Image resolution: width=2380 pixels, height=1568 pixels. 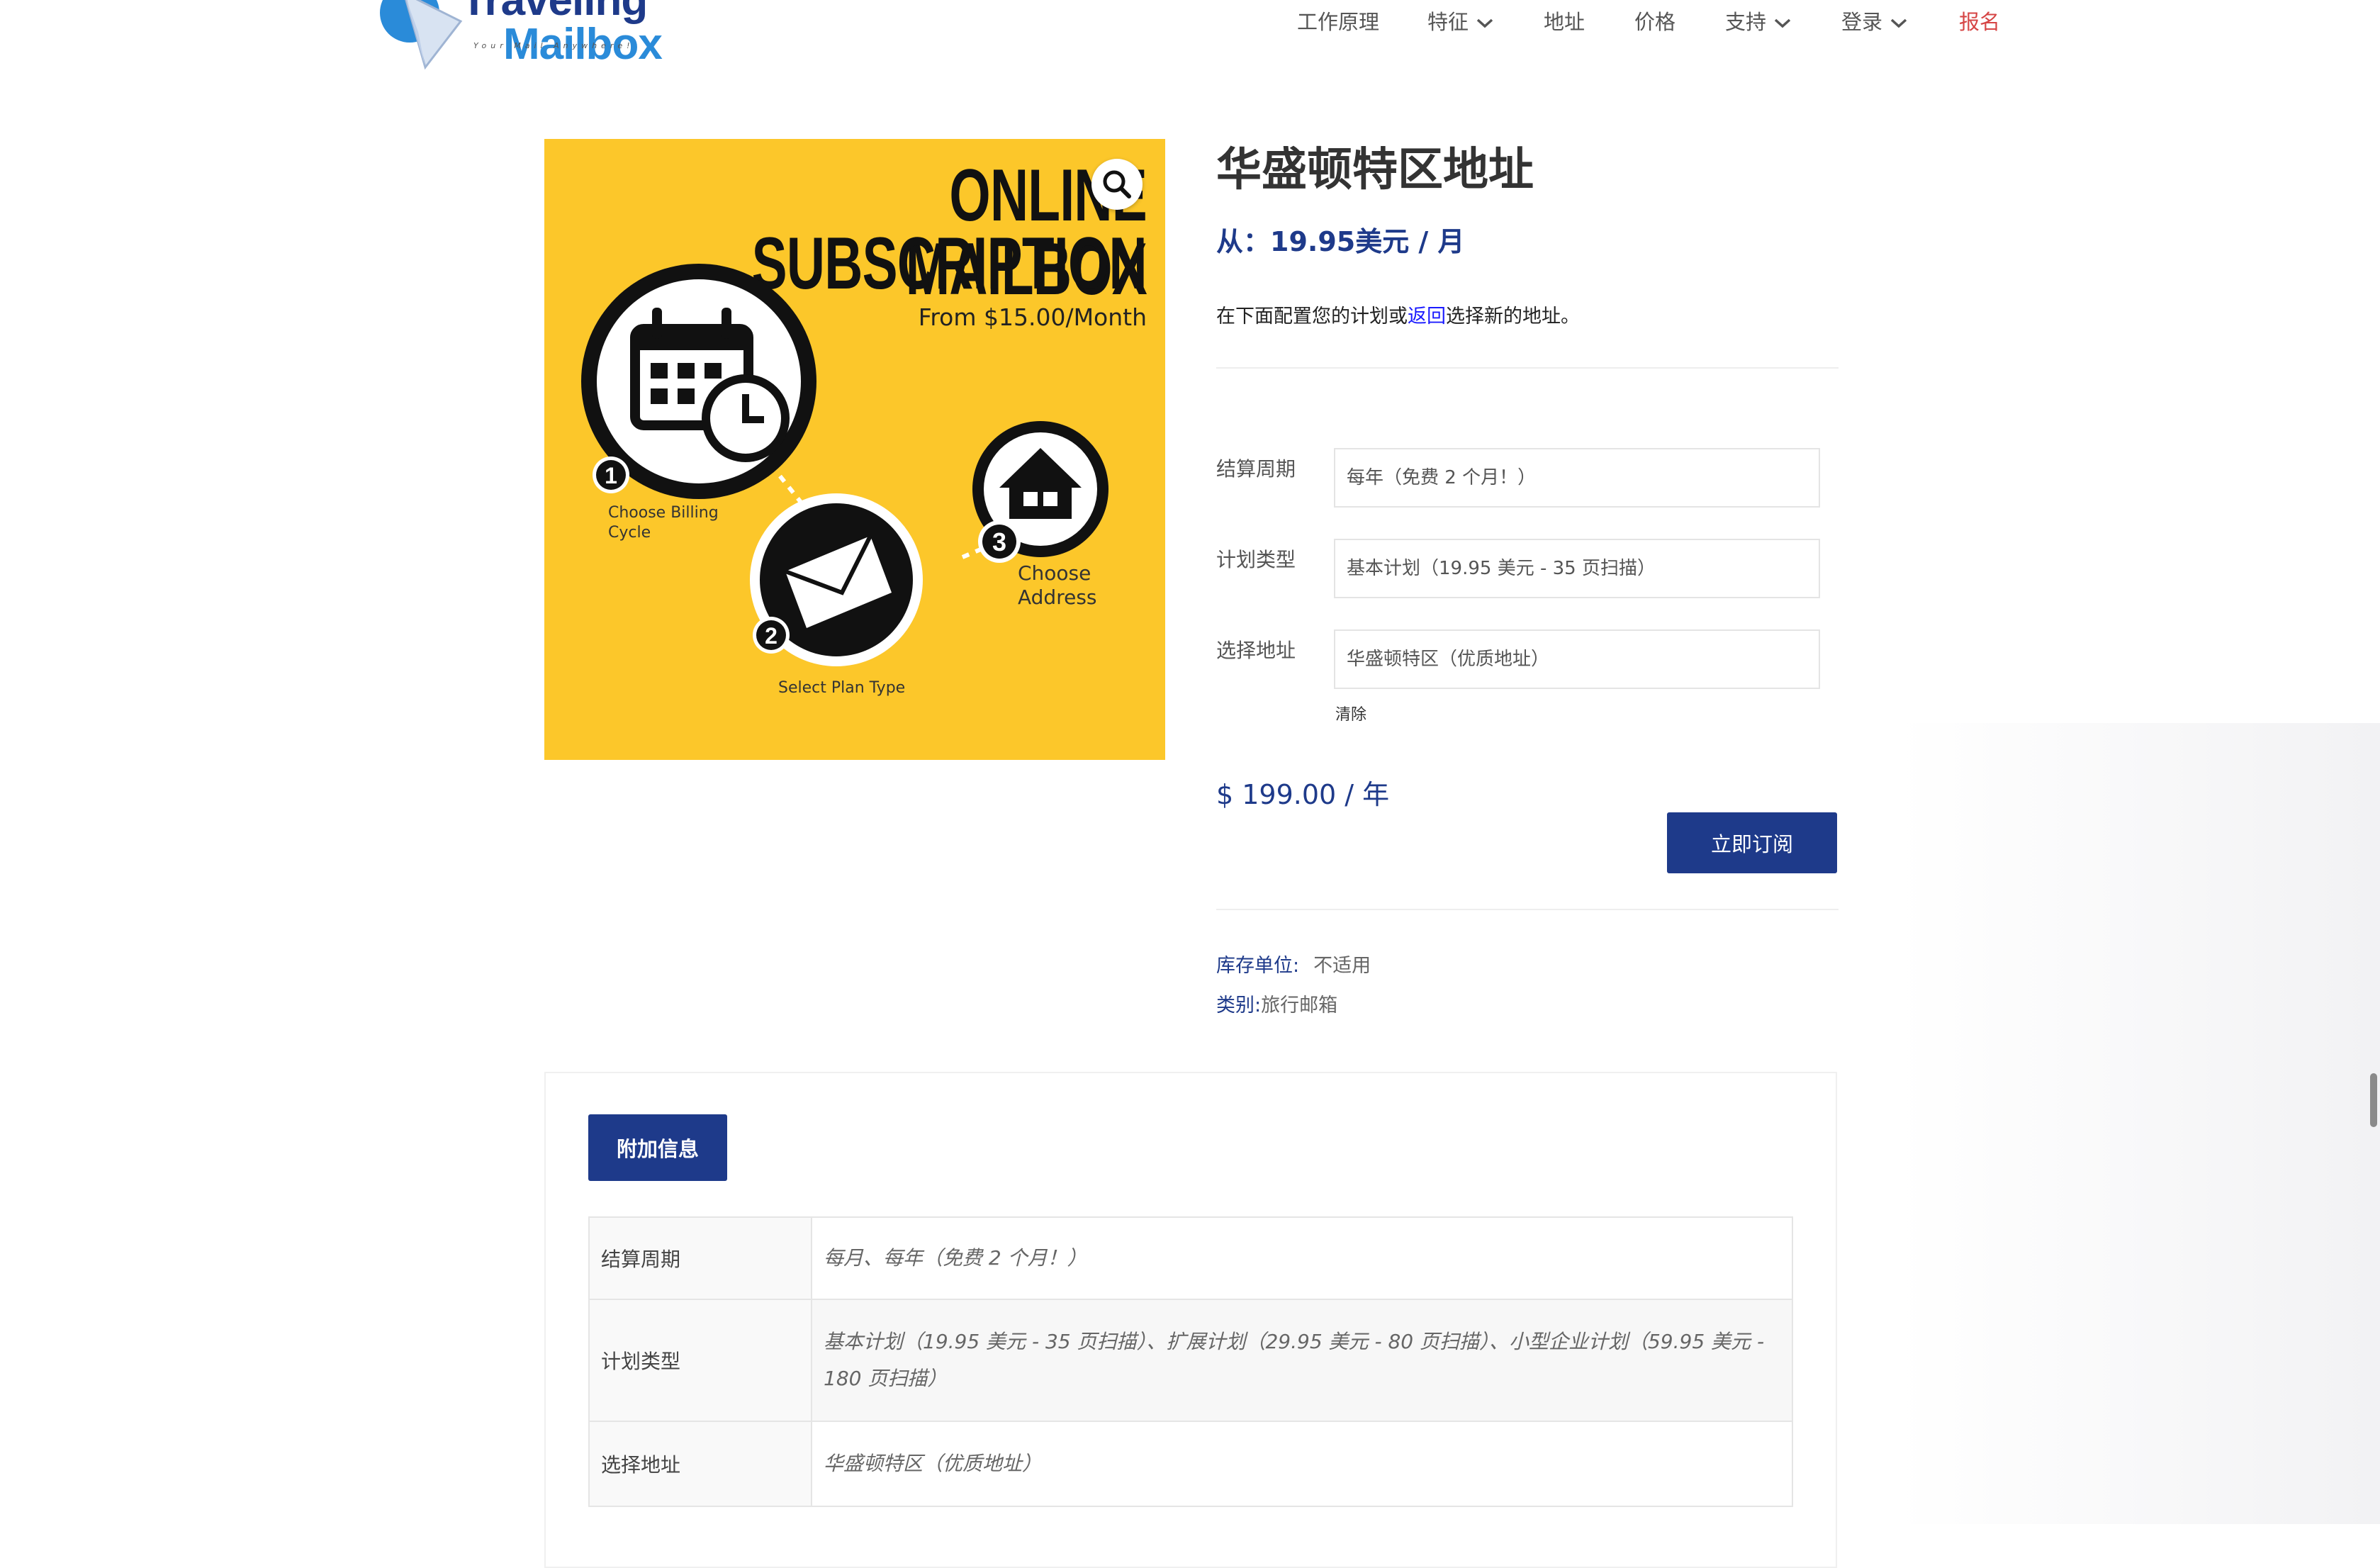 What do you see at coordinates (1577, 568) in the screenshot?
I see `plan-type-select: 基本计划（19.95 美元 - 35 页扫描）` at bounding box center [1577, 568].